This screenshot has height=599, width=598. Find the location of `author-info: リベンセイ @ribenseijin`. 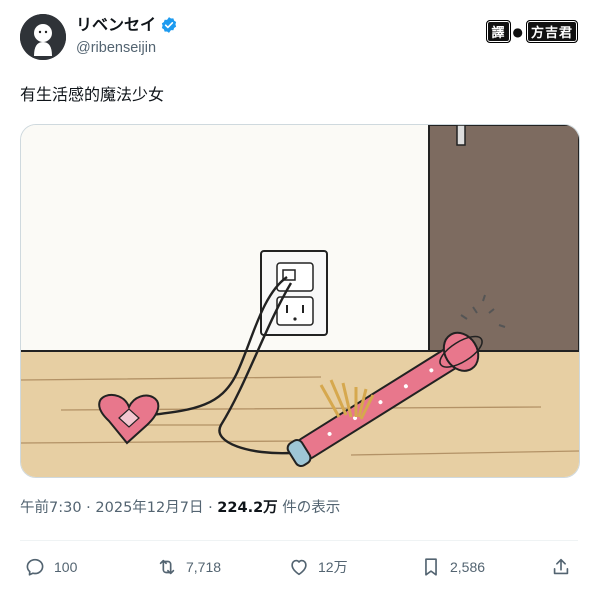

author-info: リベンセイ @ribenseijin is located at coordinates (127, 36).